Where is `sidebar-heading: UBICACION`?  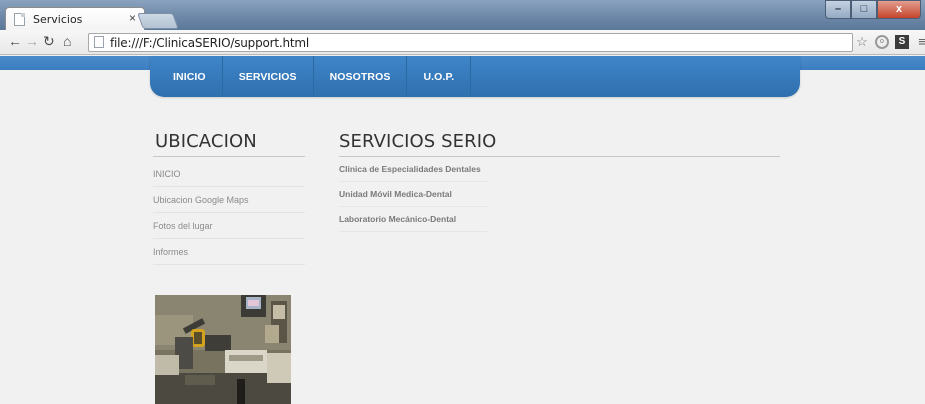
sidebar-heading: UBICACION is located at coordinates (206, 141).